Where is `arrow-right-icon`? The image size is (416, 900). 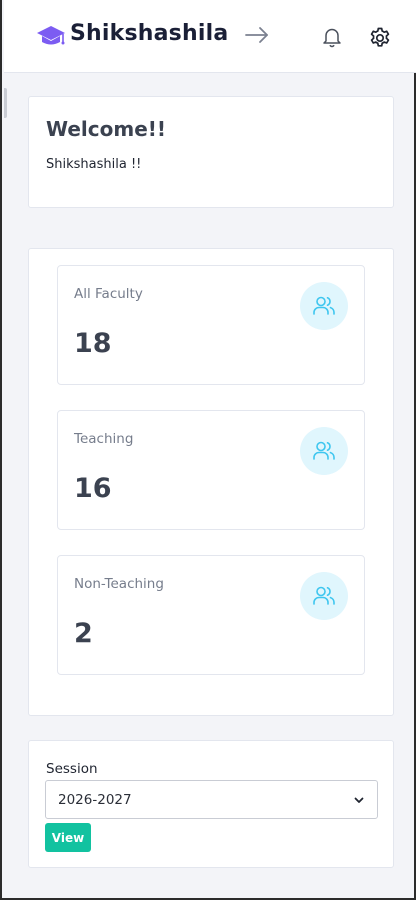 arrow-right-icon is located at coordinates (257, 35).